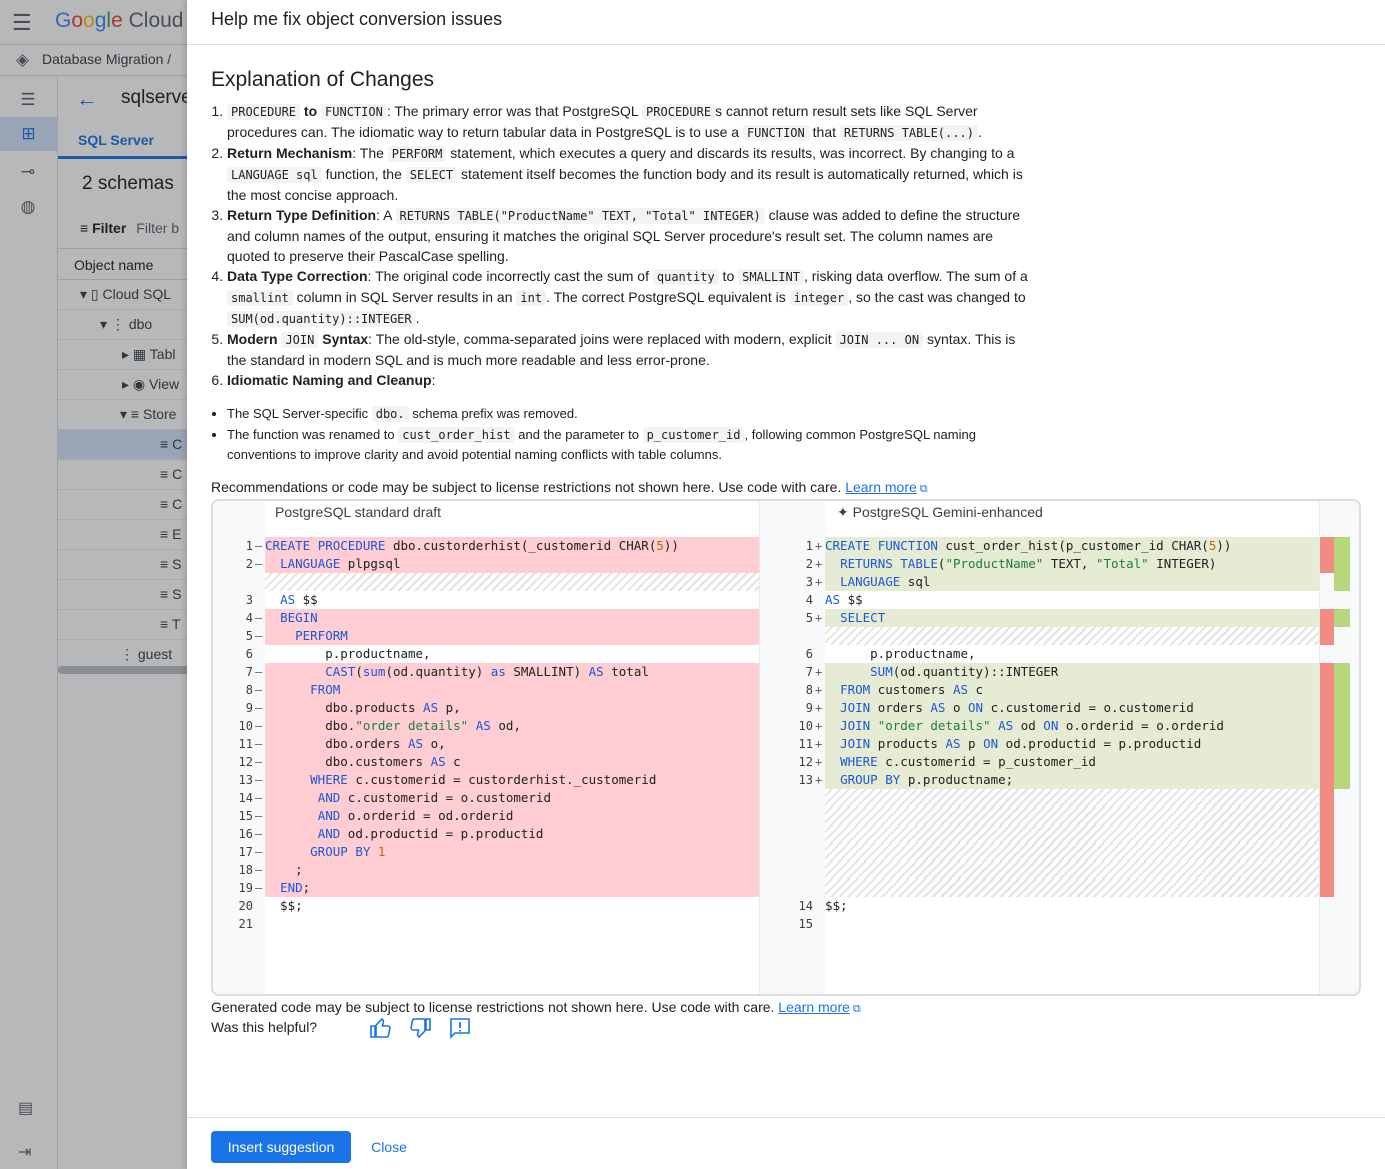  I want to click on explanation-item: Idiomatic Naming and Cleanup:, so click(629, 380).